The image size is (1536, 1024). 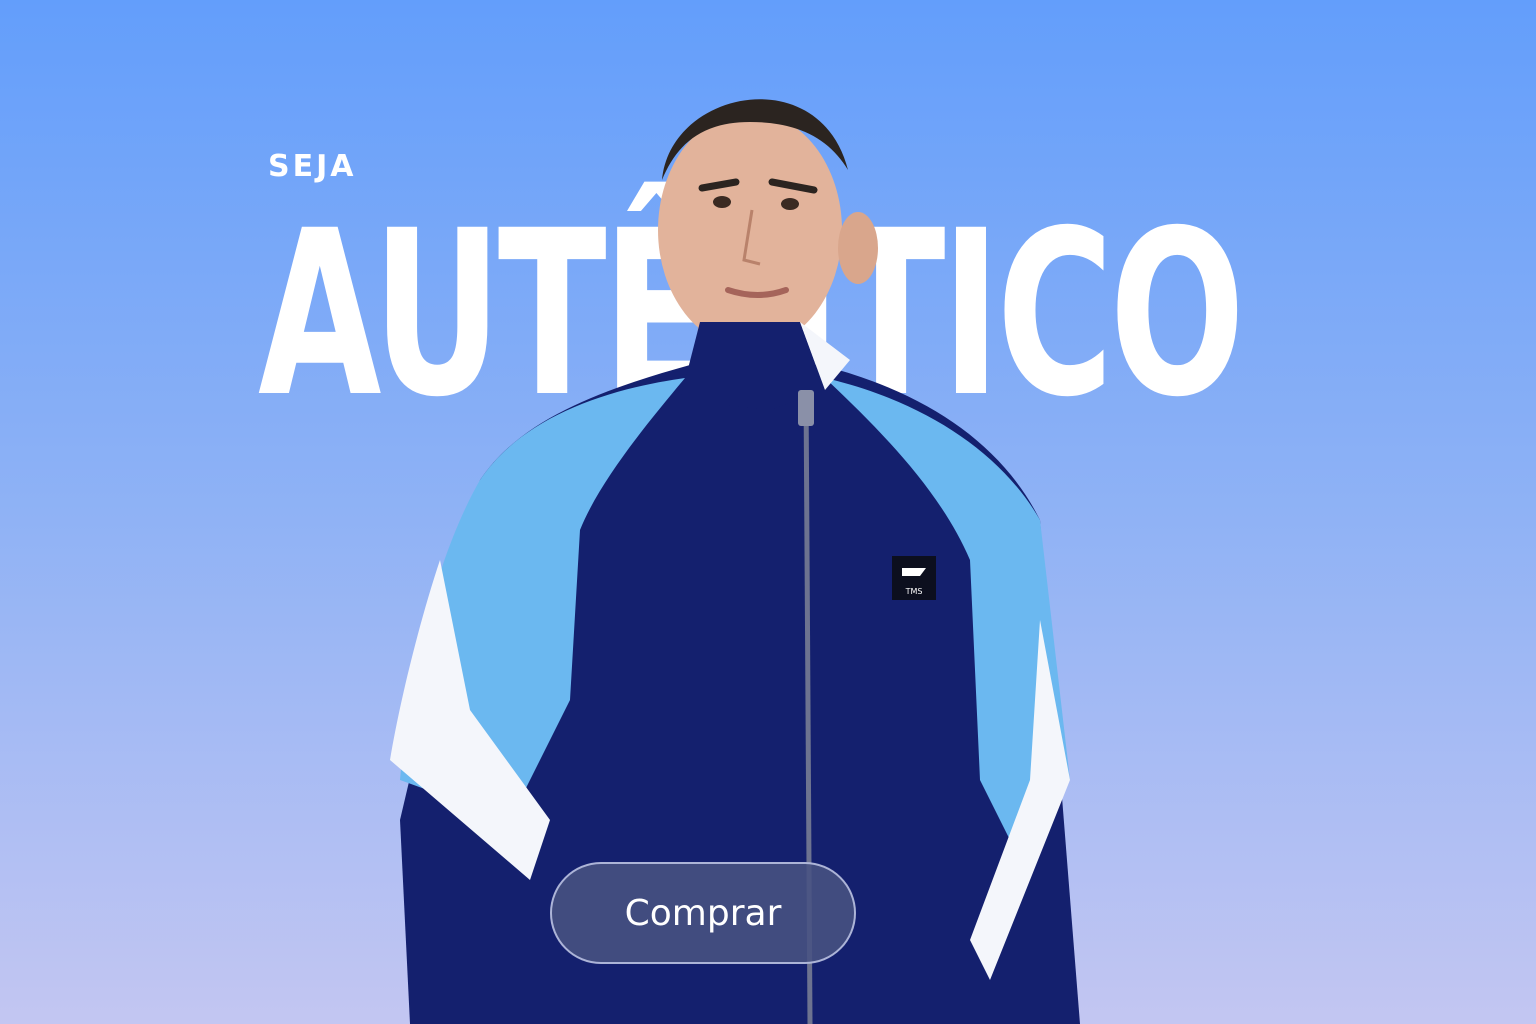 I want to click on buy-button: Comprar, so click(x=703, y=913).